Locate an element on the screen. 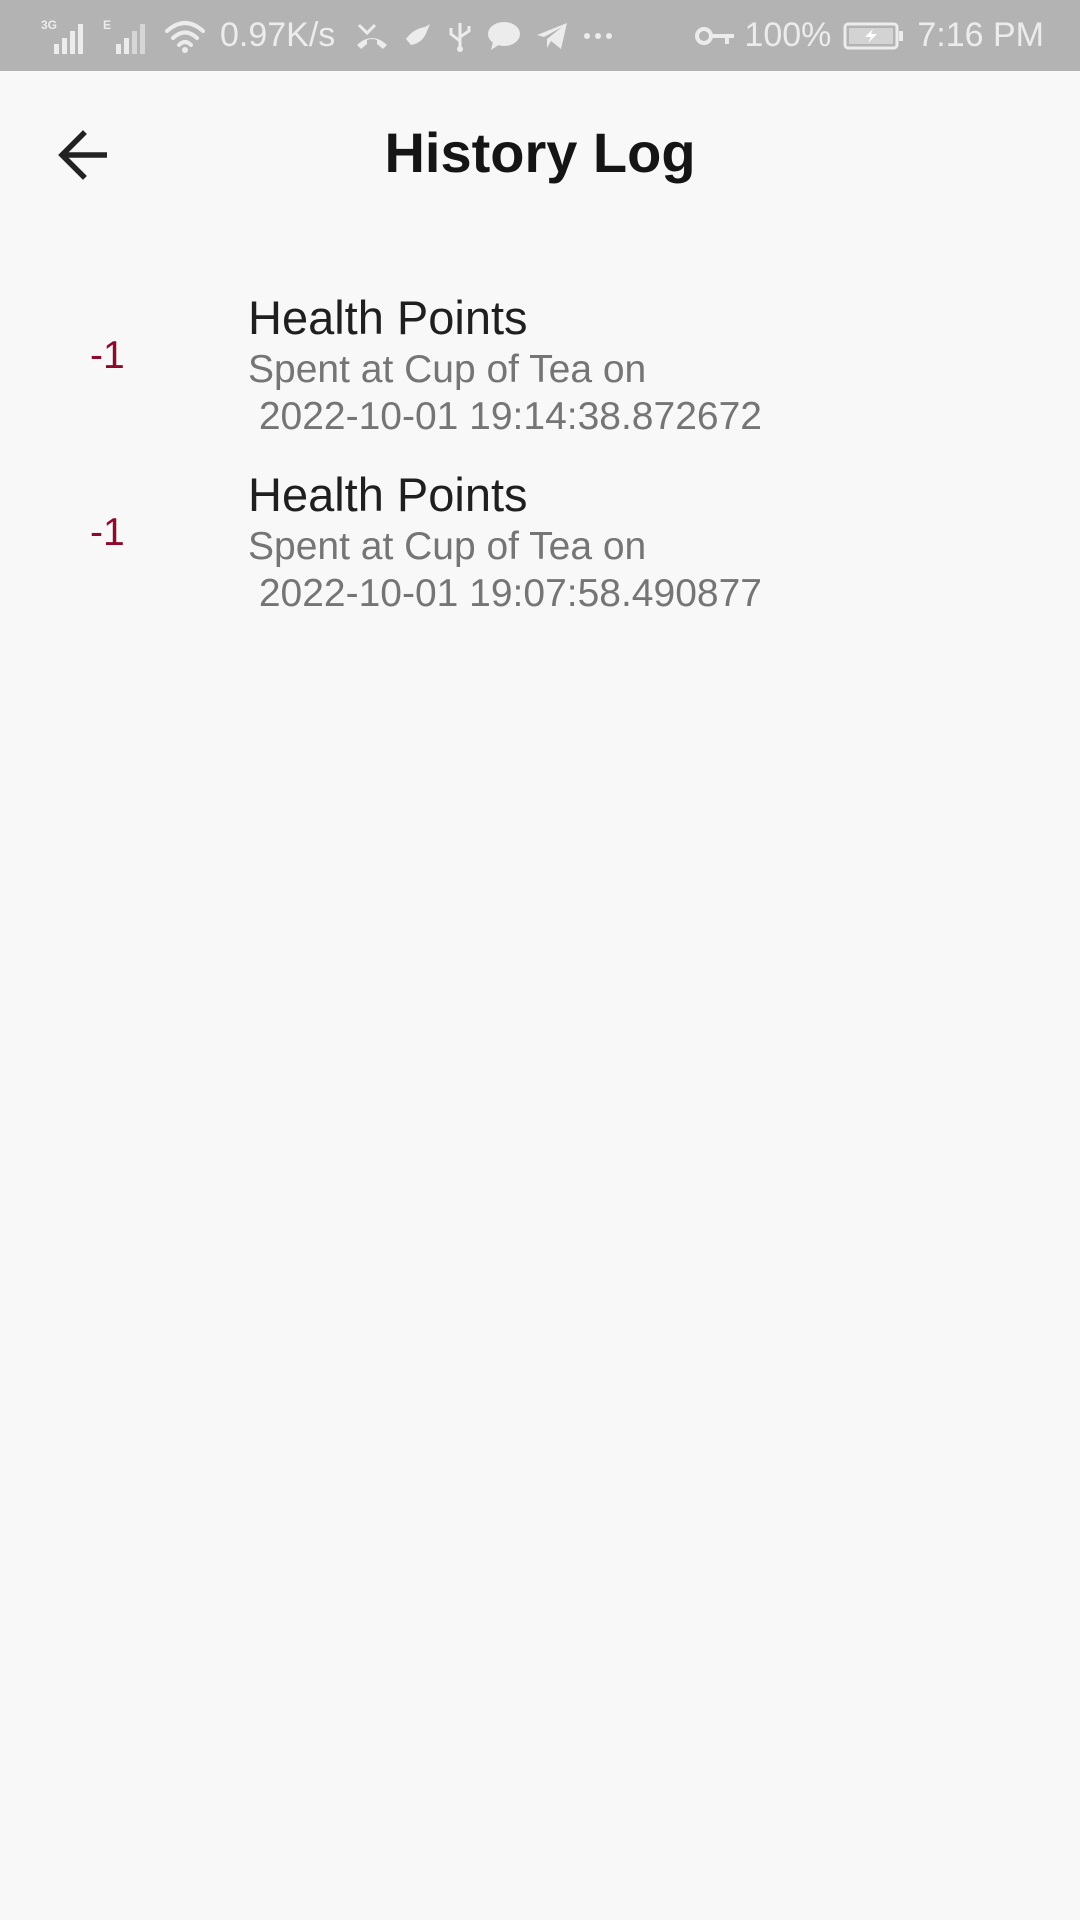 This screenshot has width=1080, height=1920. wifi-icon is located at coordinates (185, 36).